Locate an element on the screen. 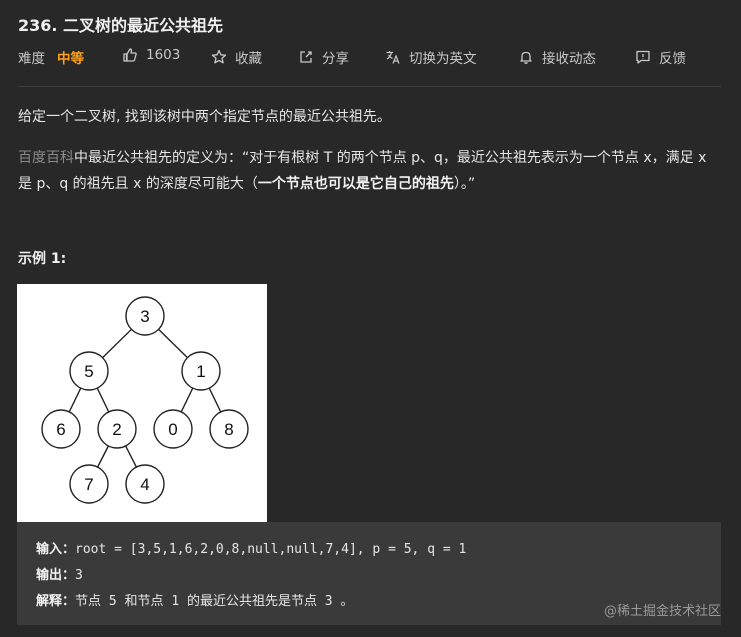 This screenshot has width=741, height=637. collect-button: 收藏 is located at coordinates (236, 57).